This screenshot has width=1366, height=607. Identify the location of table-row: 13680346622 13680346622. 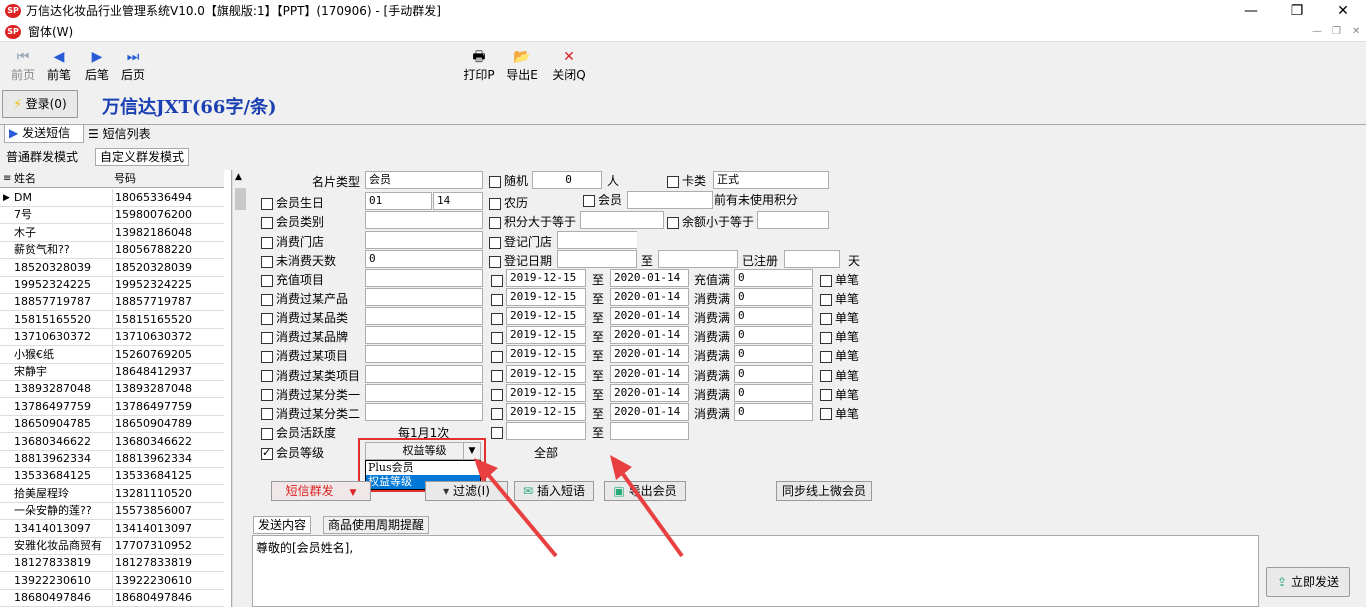
(112, 441).